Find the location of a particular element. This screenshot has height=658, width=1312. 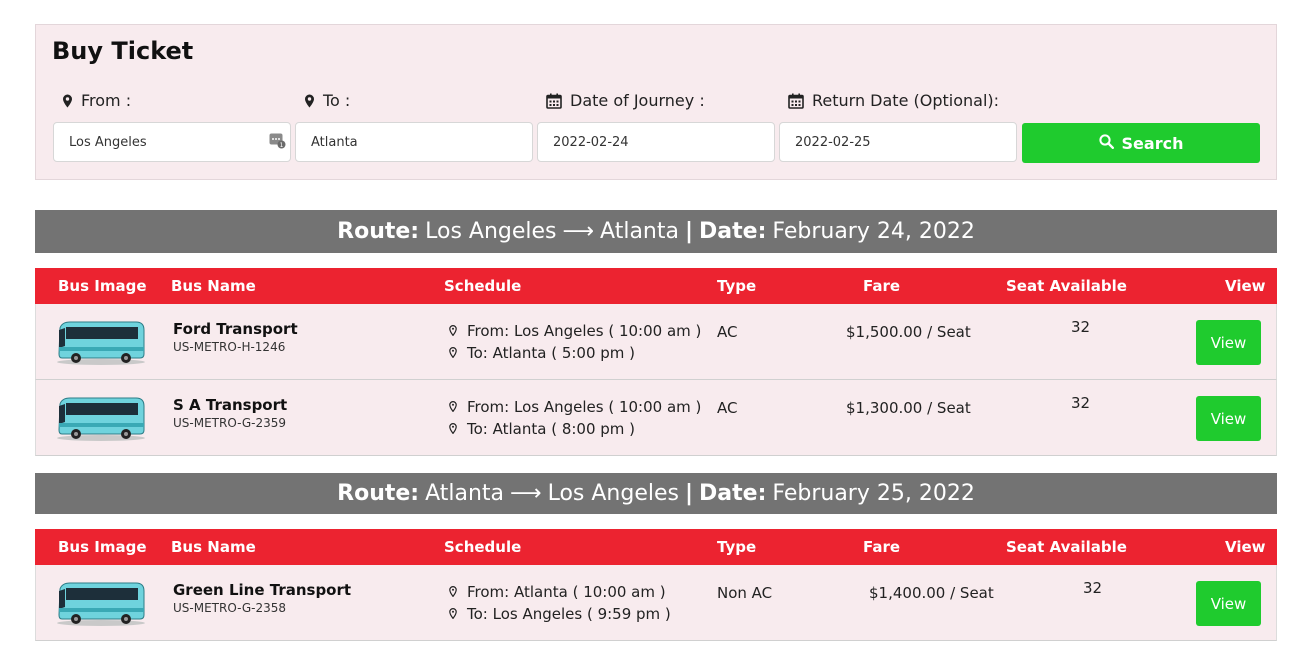

to-label: To : is located at coordinates (327, 100).